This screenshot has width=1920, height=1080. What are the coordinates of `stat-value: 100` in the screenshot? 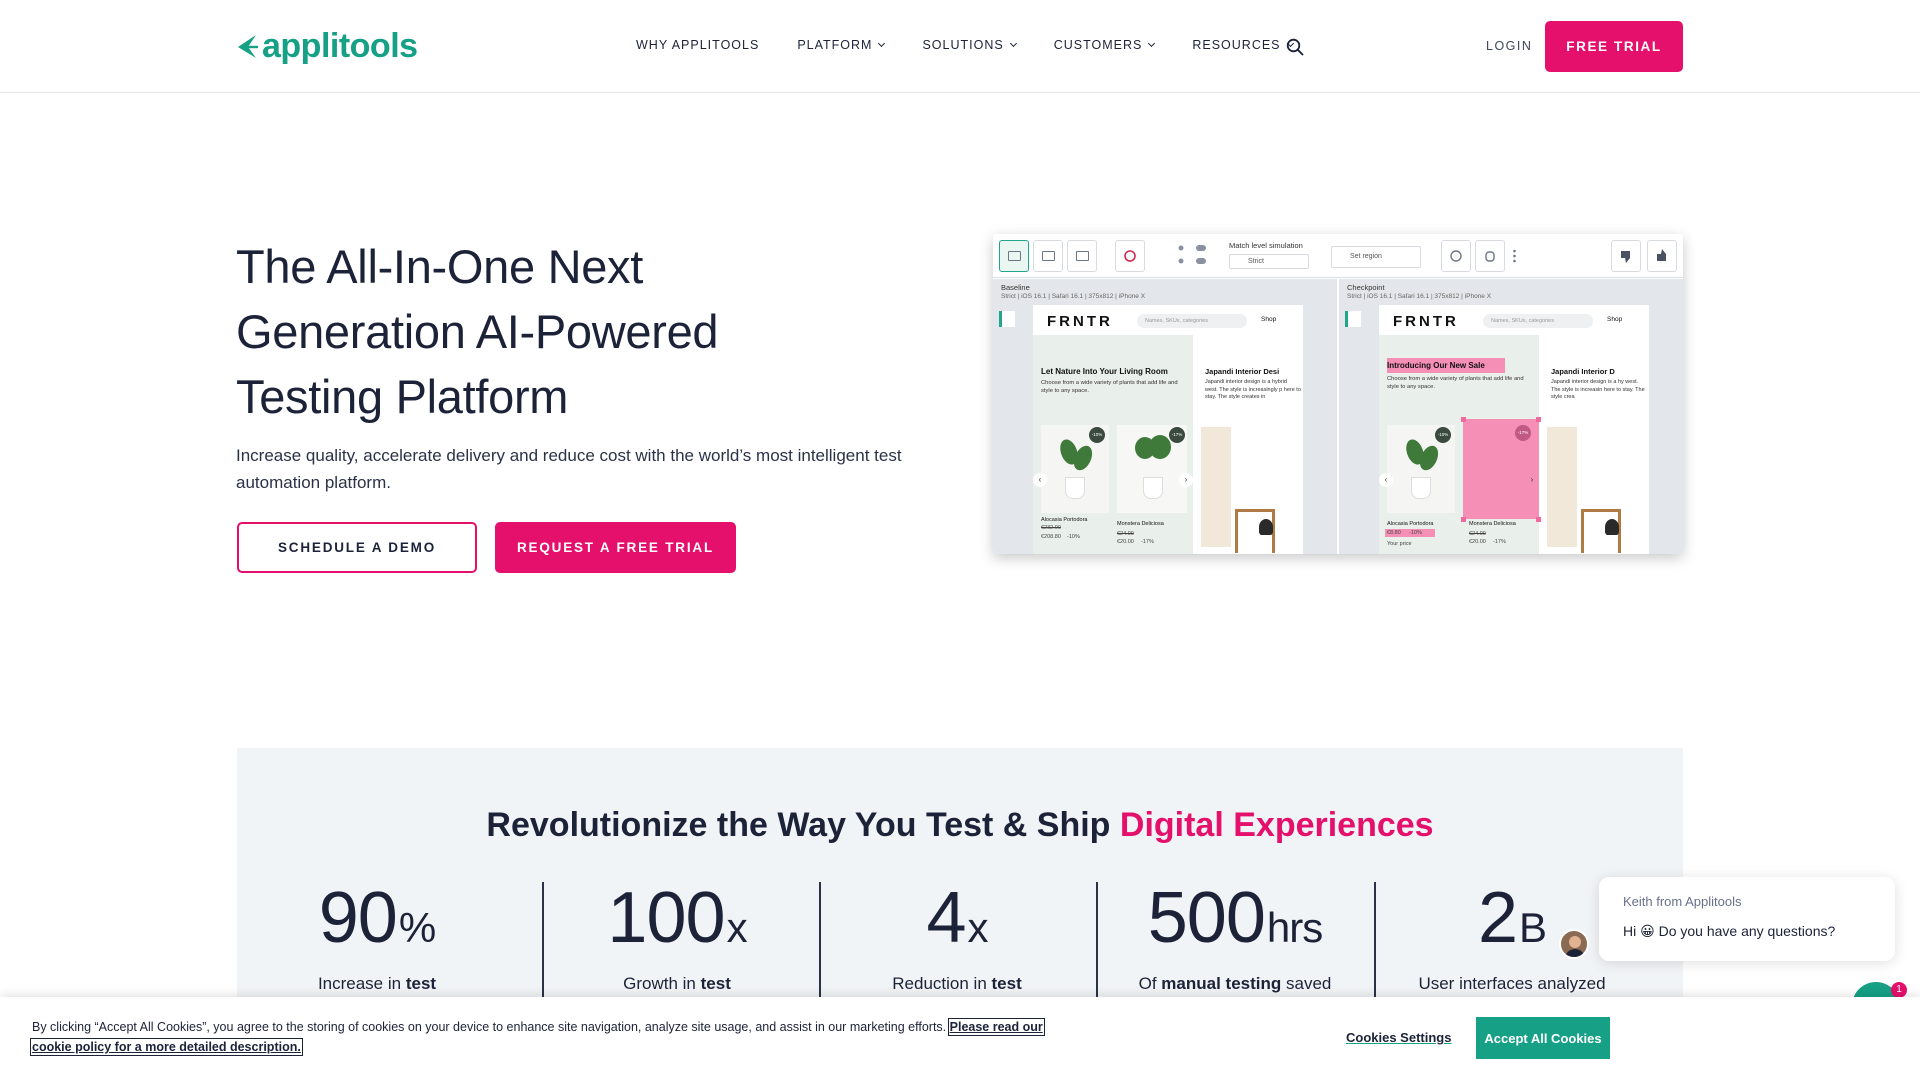 It's located at (666, 918).